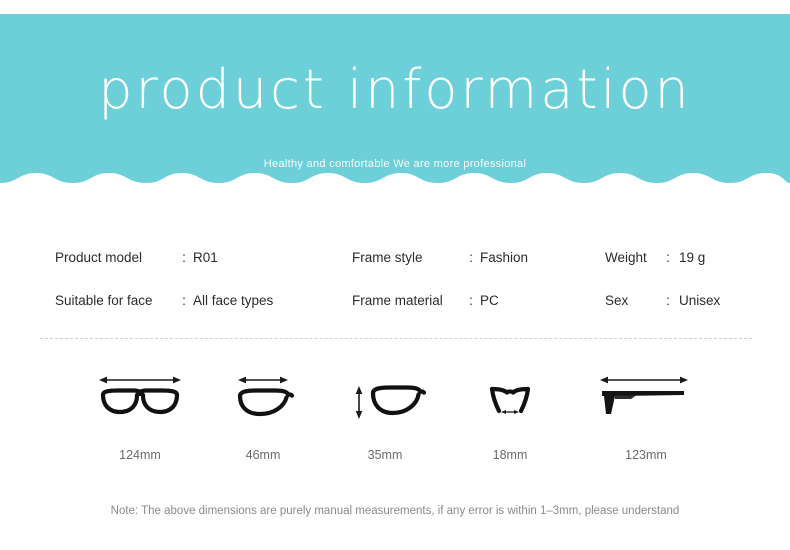  What do you see at coordinates (474, 300) in the screenshot?
I see `spec-cell-frame-material: Frame material : PC` at bounding box center [474, 300].